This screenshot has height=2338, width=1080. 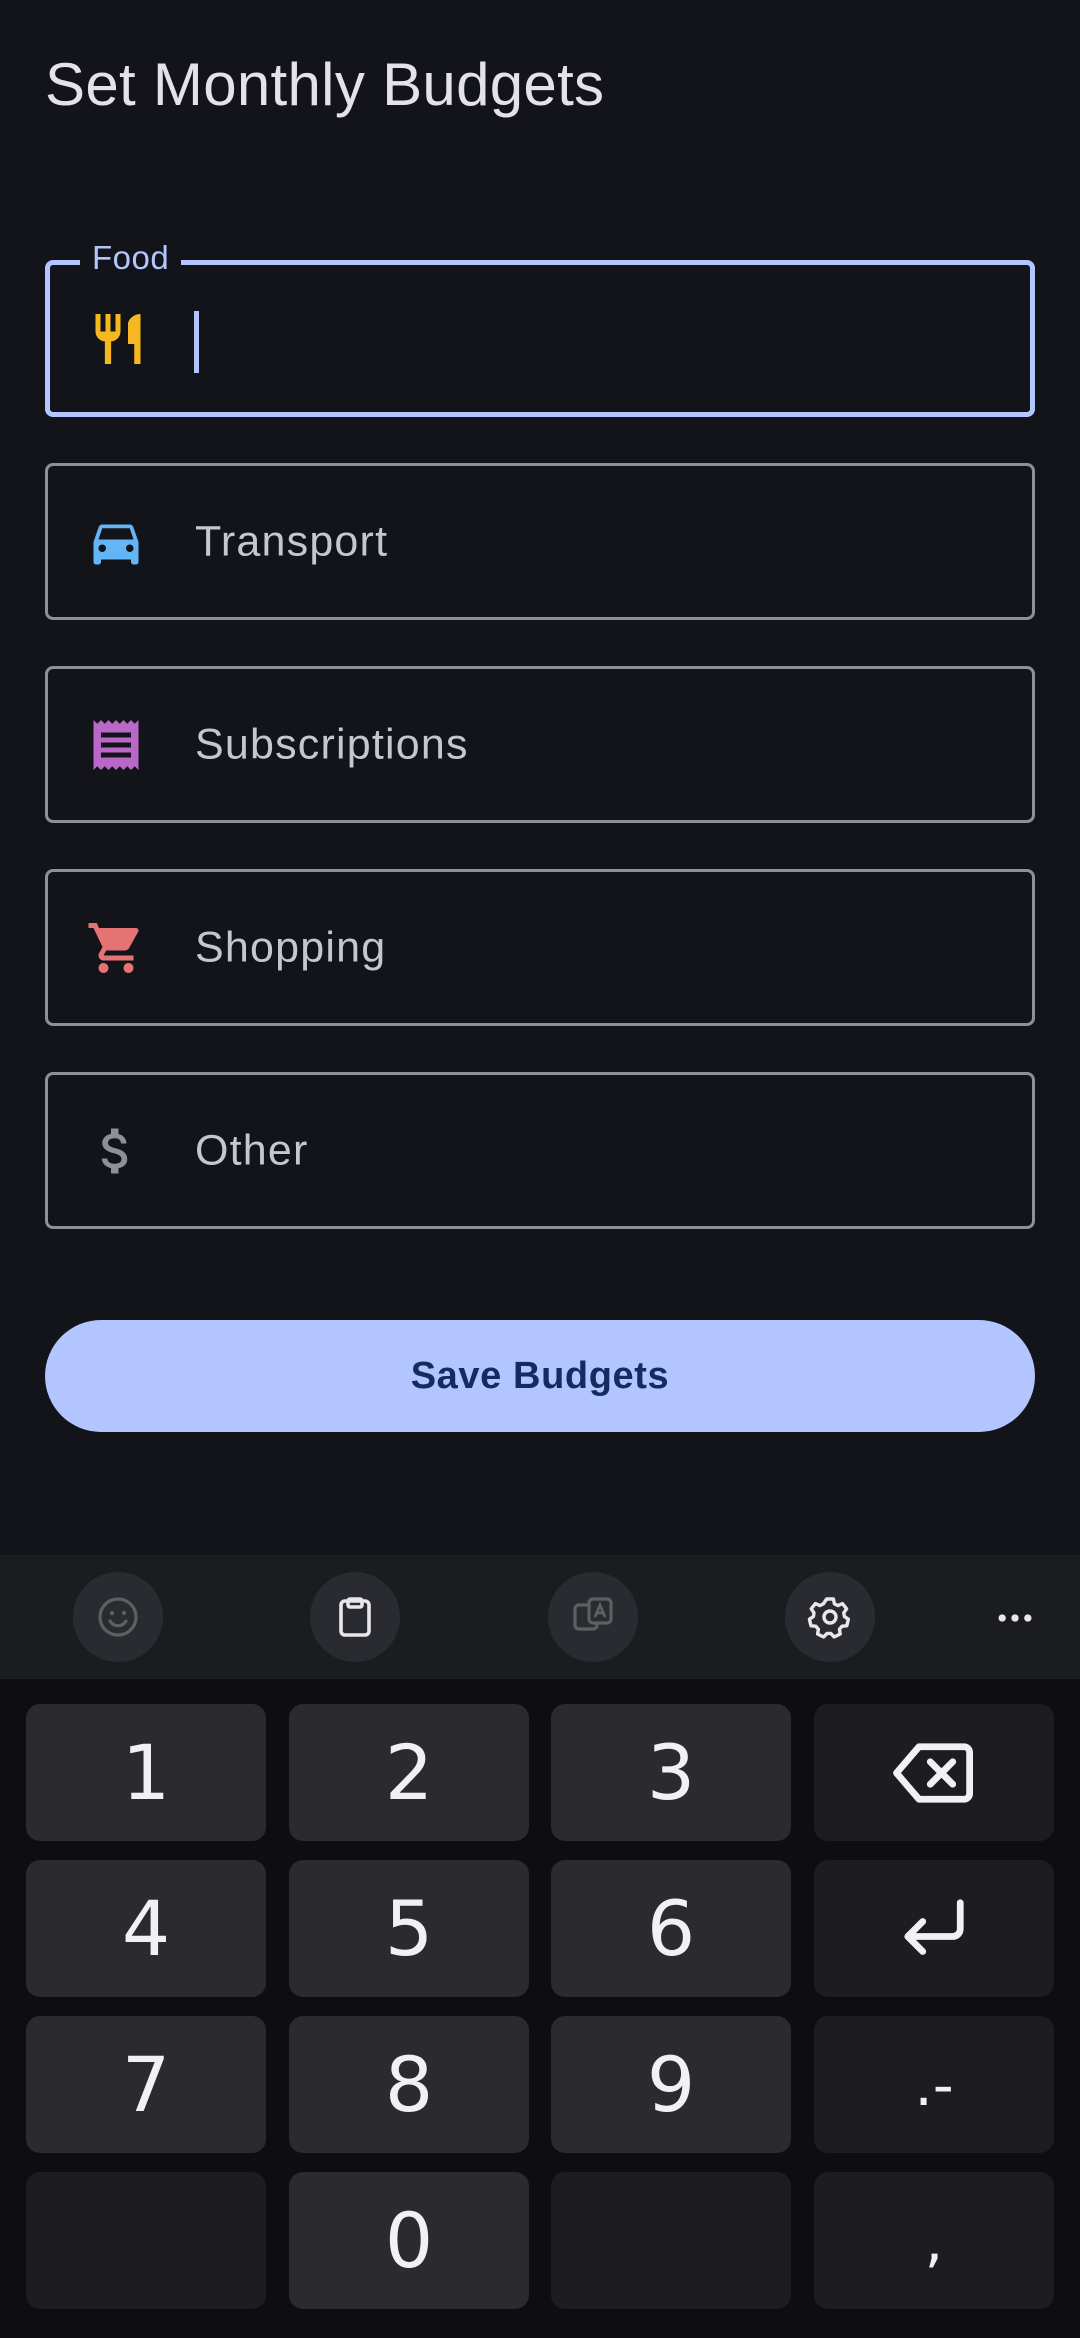 I want to click on key-5: 5, so click(x=409, y=1928).